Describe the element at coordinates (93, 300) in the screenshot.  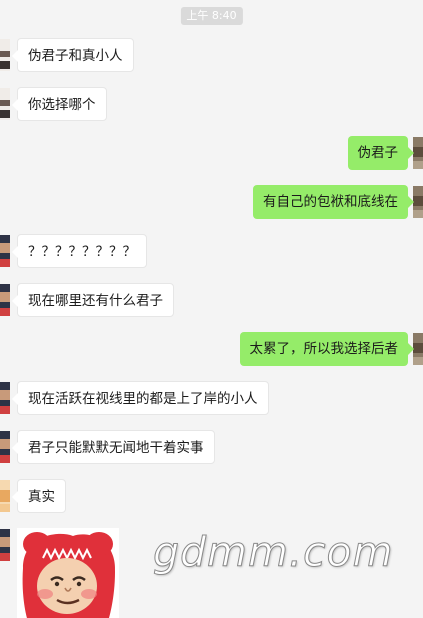
I see `incoming-message-bubble: 现在哪里还有什么君子` at that location.